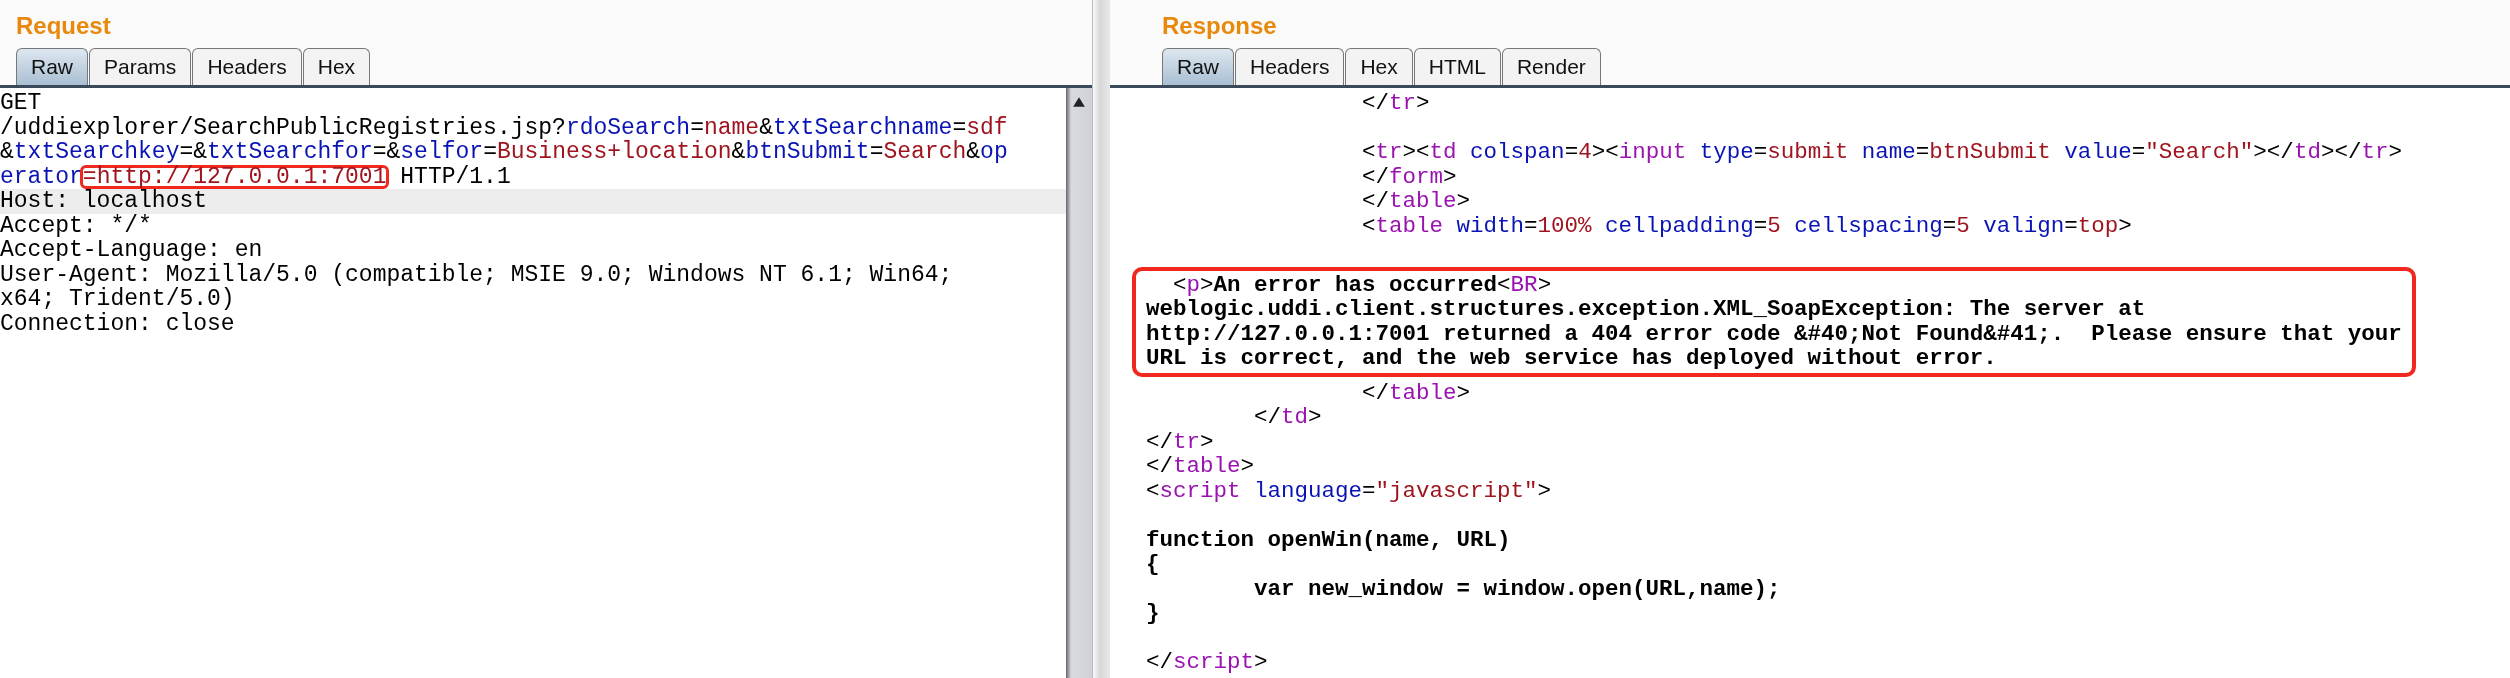 The height and width of the screenshot is (678, 2510). I want to click on code-line: /uddiexplorer/SearchPublicRegistries.jsp?rdoSearch=name&txtSearchname=sdf, so click(504, 127).